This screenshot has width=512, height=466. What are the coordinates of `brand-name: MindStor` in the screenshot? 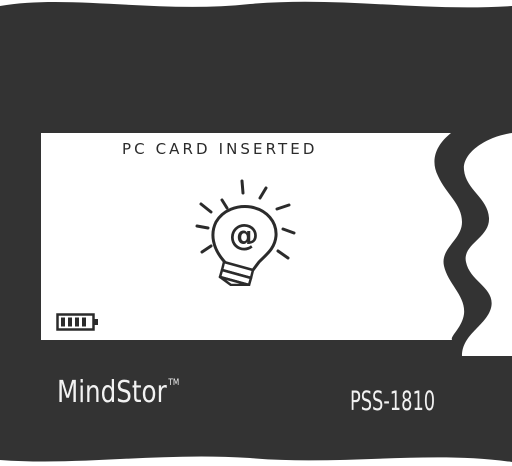 It's located at (112, 392).